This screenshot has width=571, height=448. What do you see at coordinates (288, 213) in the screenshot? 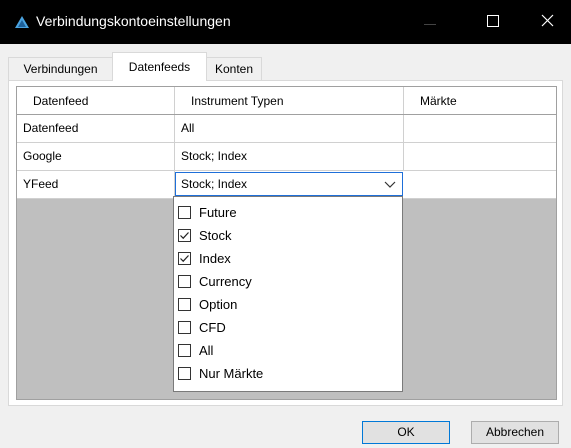
I see `option-future: Future` at bounding box center [288, 213].